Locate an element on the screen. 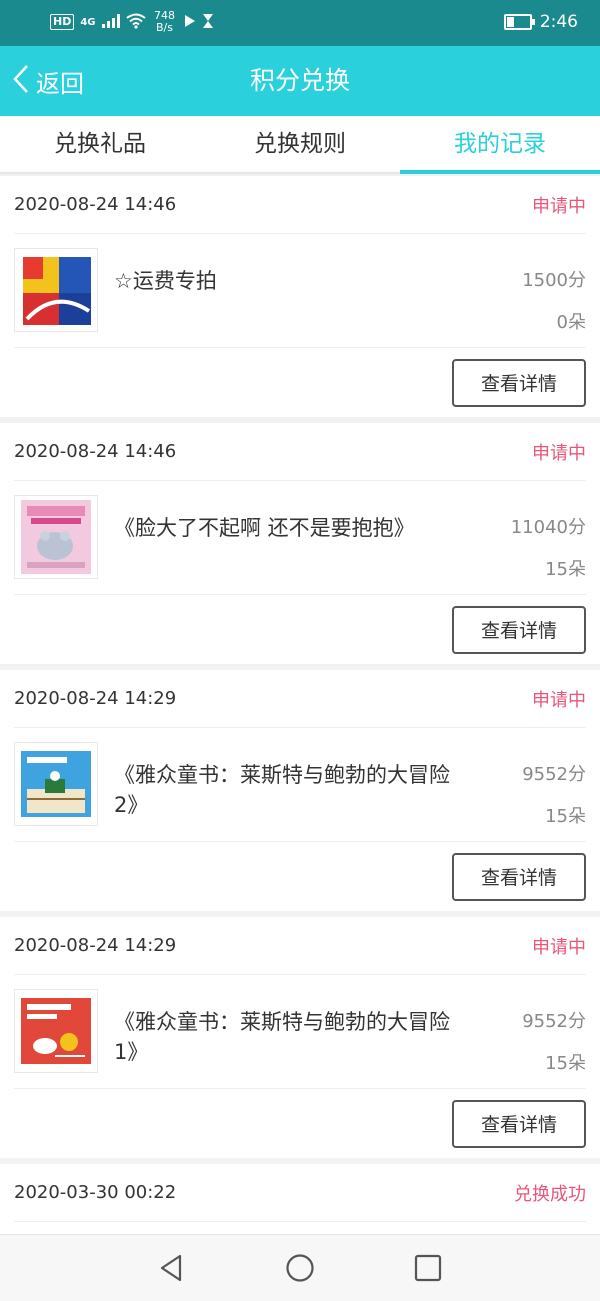 This screenshot has height=1301, width=600. hourglass-icon is located at coordinates (208, 22).